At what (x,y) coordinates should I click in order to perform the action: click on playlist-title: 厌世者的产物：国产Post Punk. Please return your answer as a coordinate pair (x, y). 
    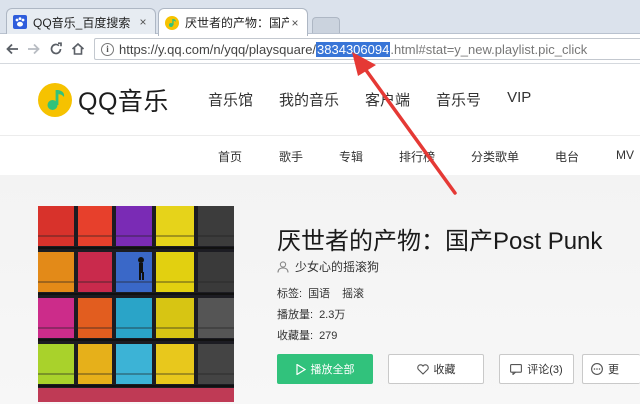
    Looking at the image, I should click on (440, 241).